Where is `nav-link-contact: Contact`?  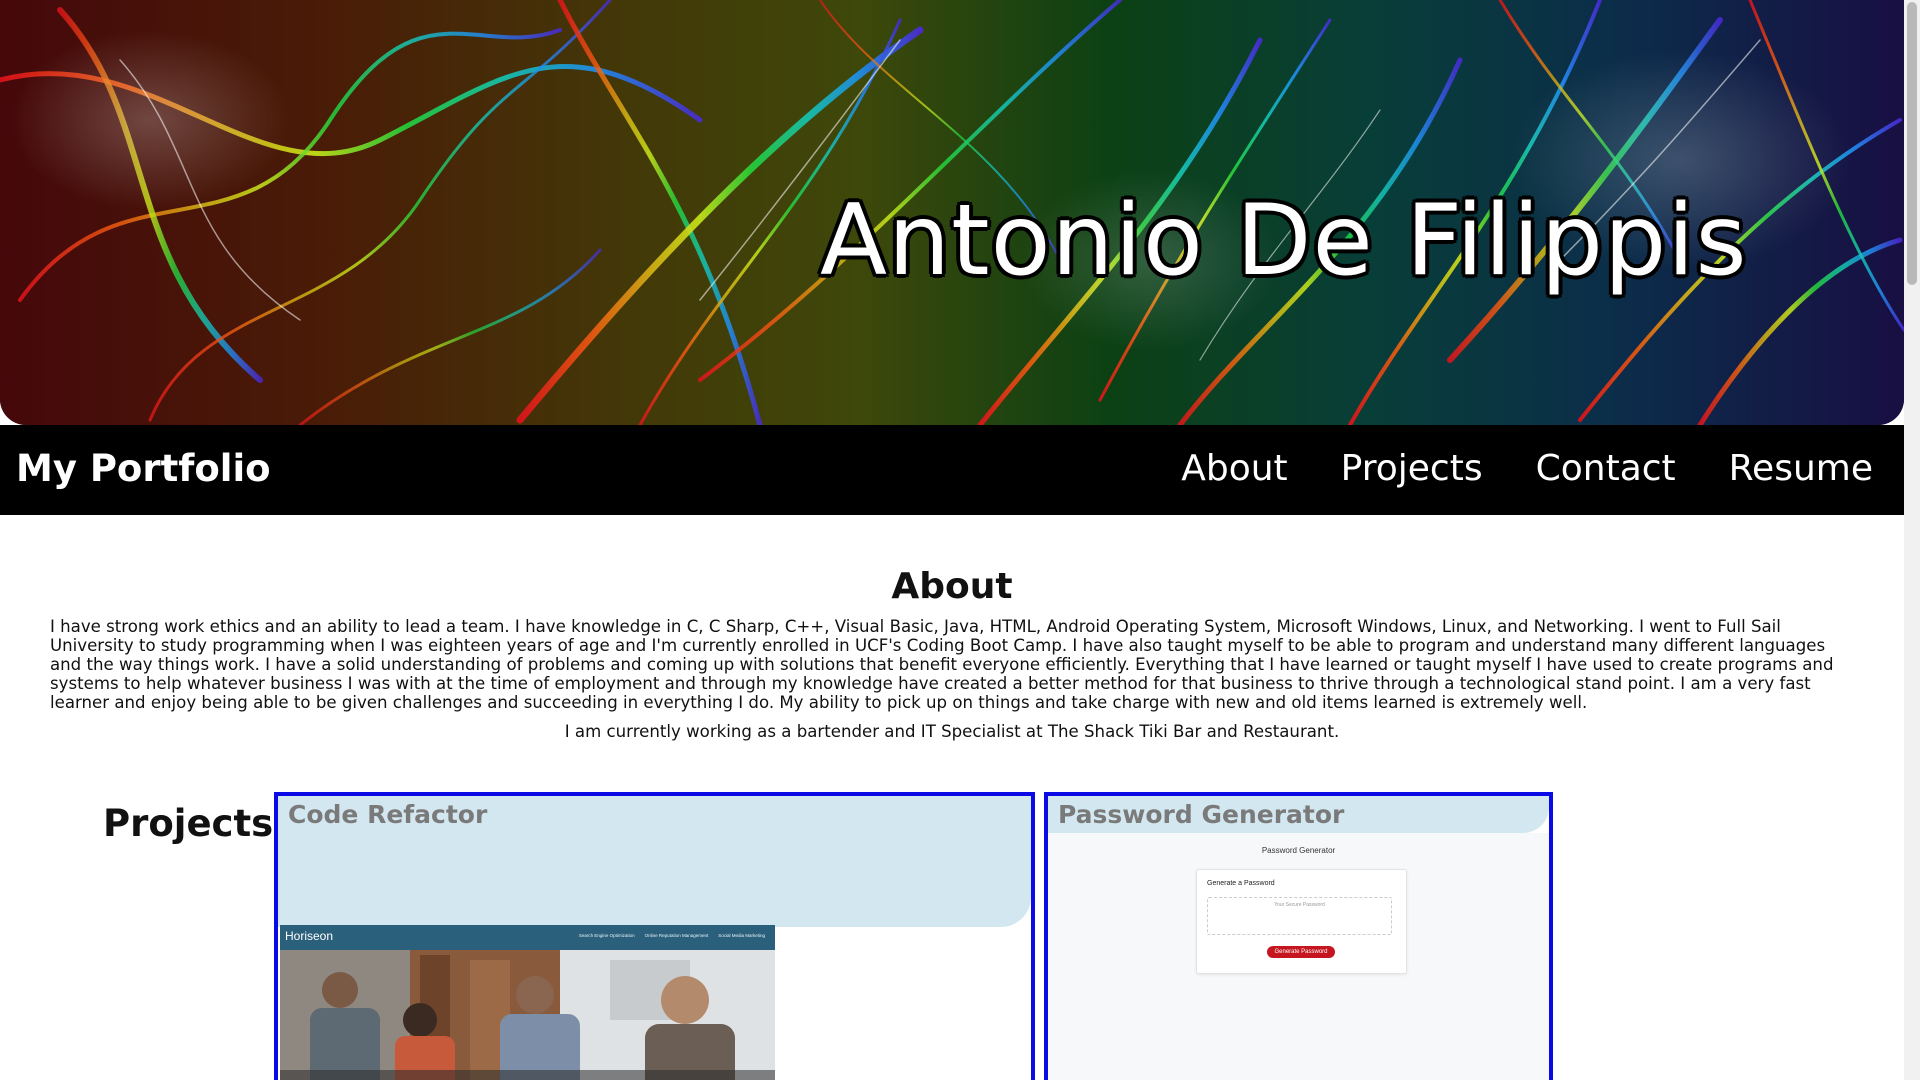
nav-link-contact: Contact is located at coordinates (1606, 469).